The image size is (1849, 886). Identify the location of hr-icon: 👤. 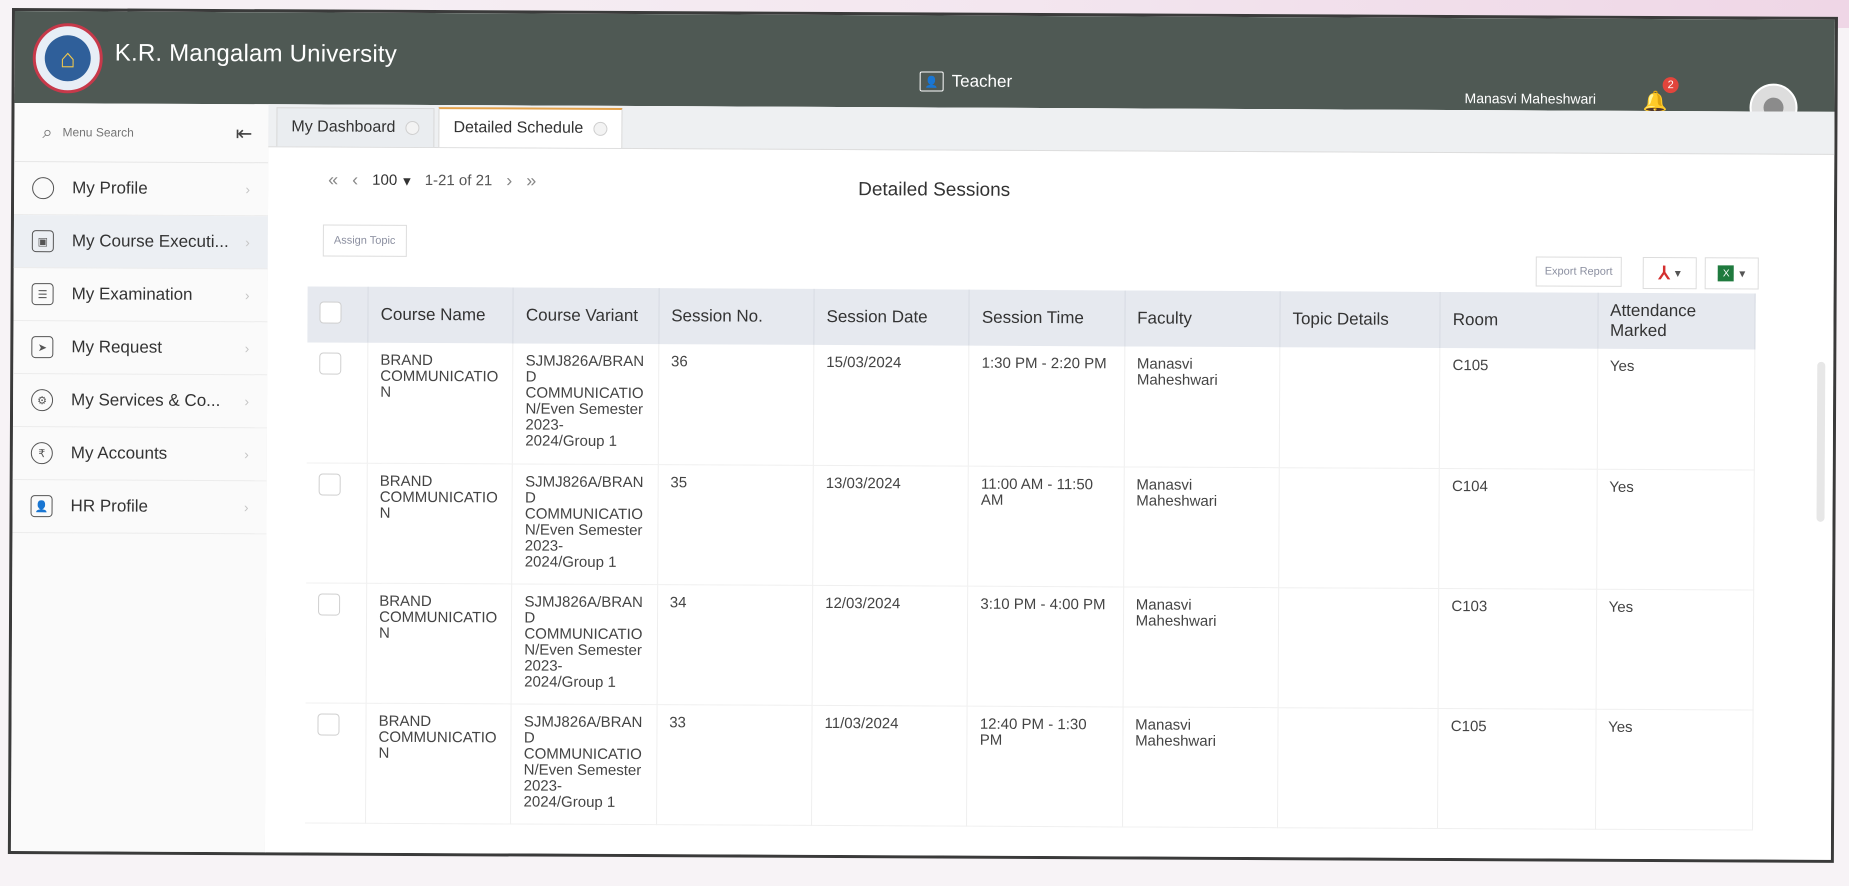
(41, 506).